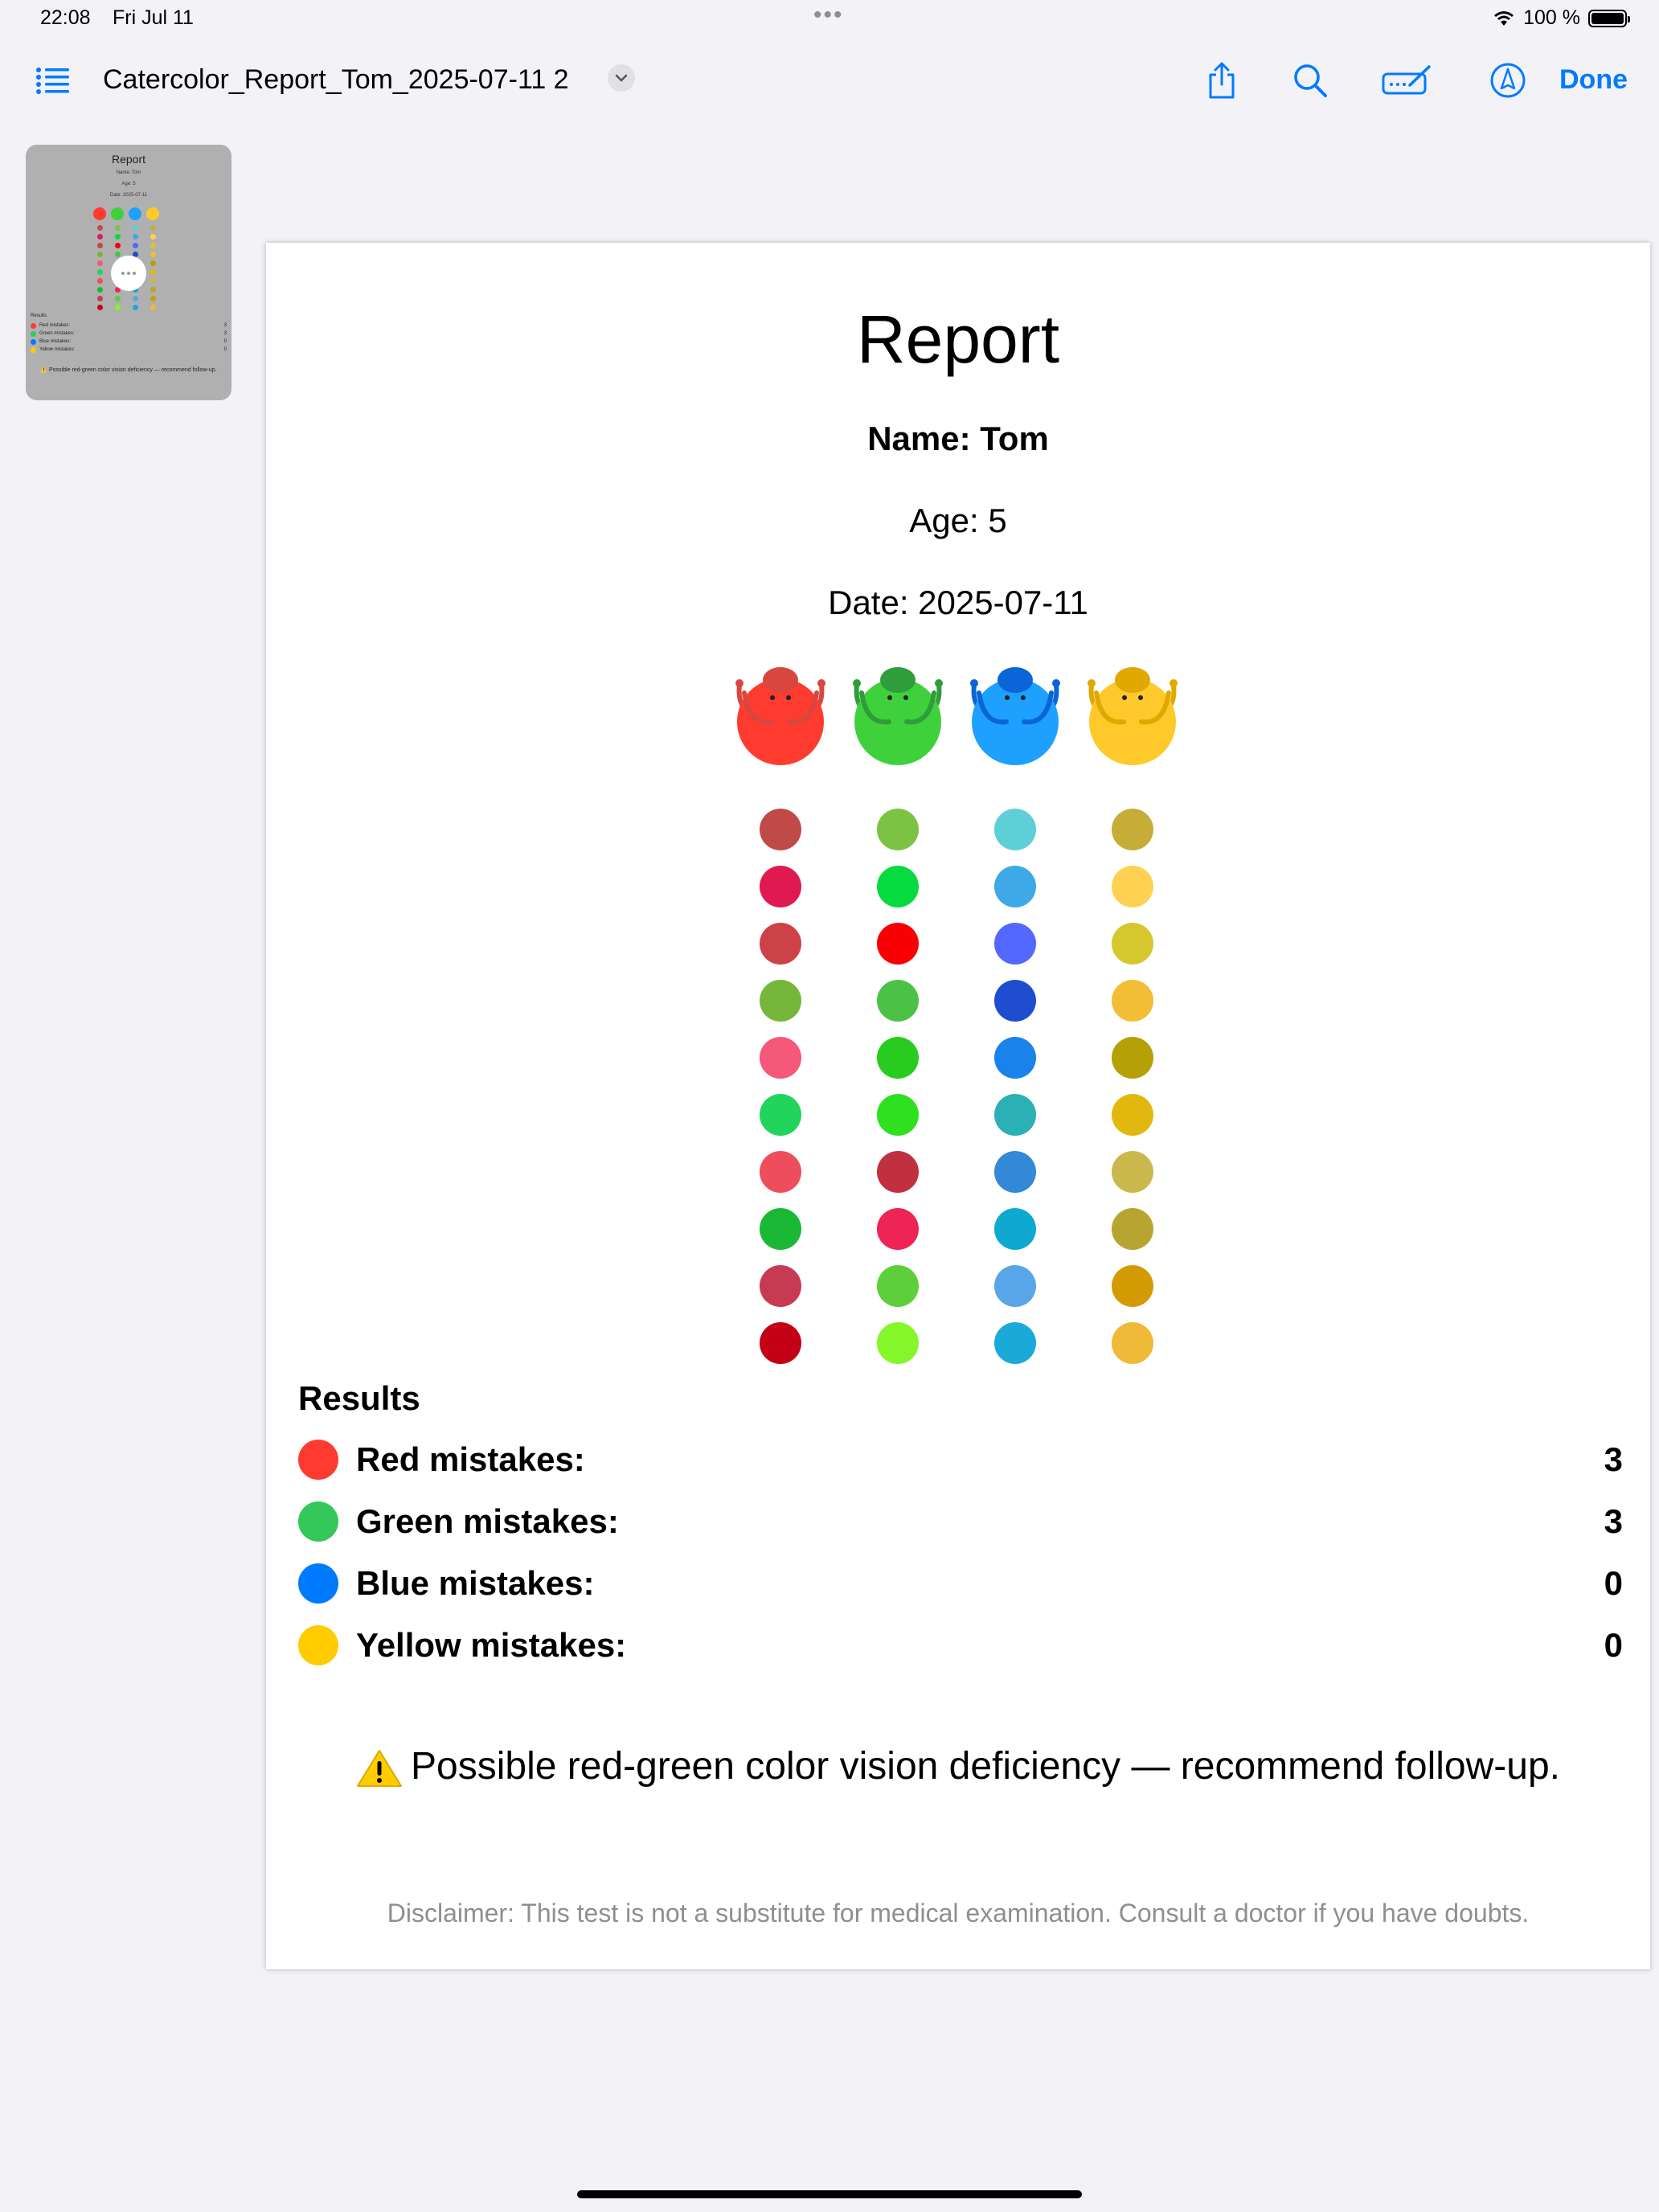 This screenshot has width=1659, height=2212. I want to click on report-name: Name: Tom, so click(958, 438).